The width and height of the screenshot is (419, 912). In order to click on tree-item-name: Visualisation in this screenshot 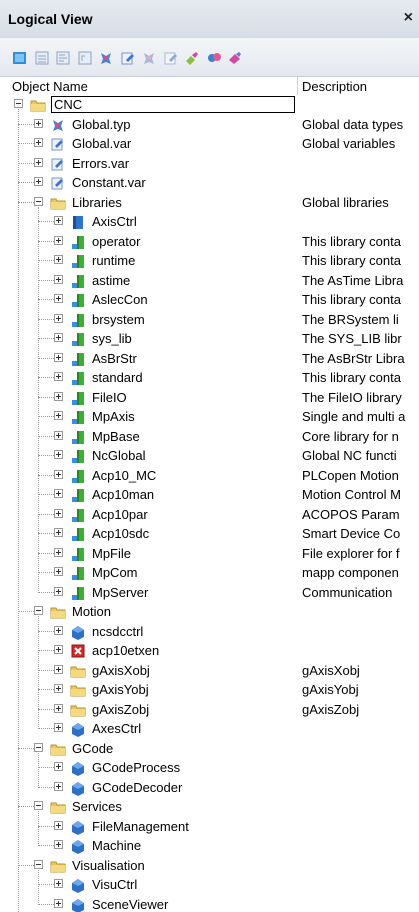, I will do `click(108, 865)`.